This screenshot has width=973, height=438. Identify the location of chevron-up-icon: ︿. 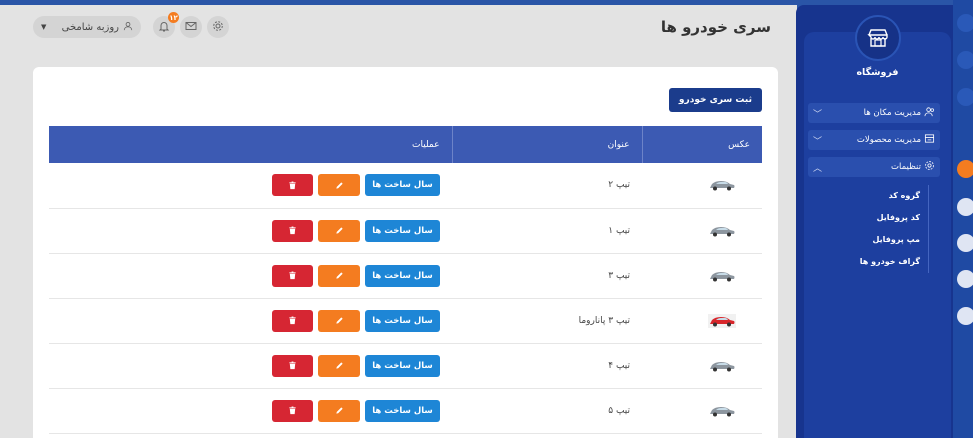
(818, 168).